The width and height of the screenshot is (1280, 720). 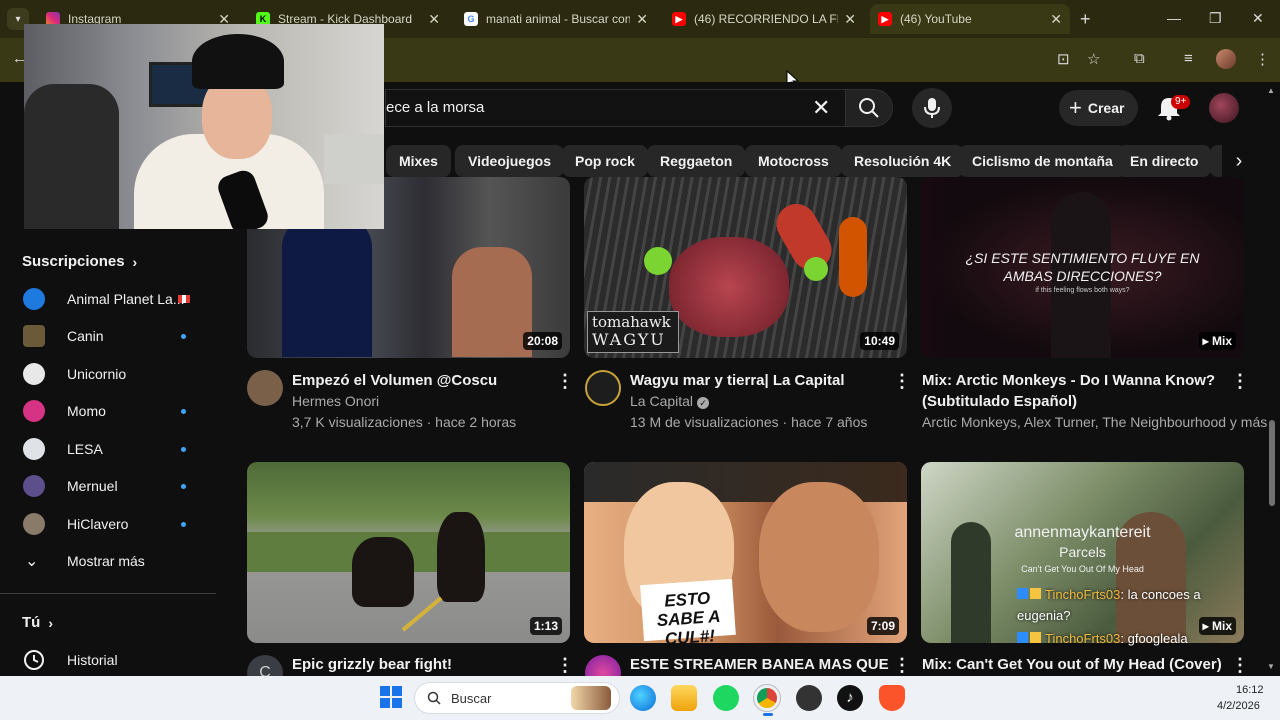 I want to click on video-channel: Hermes Onori, so click(x=335, y=401).